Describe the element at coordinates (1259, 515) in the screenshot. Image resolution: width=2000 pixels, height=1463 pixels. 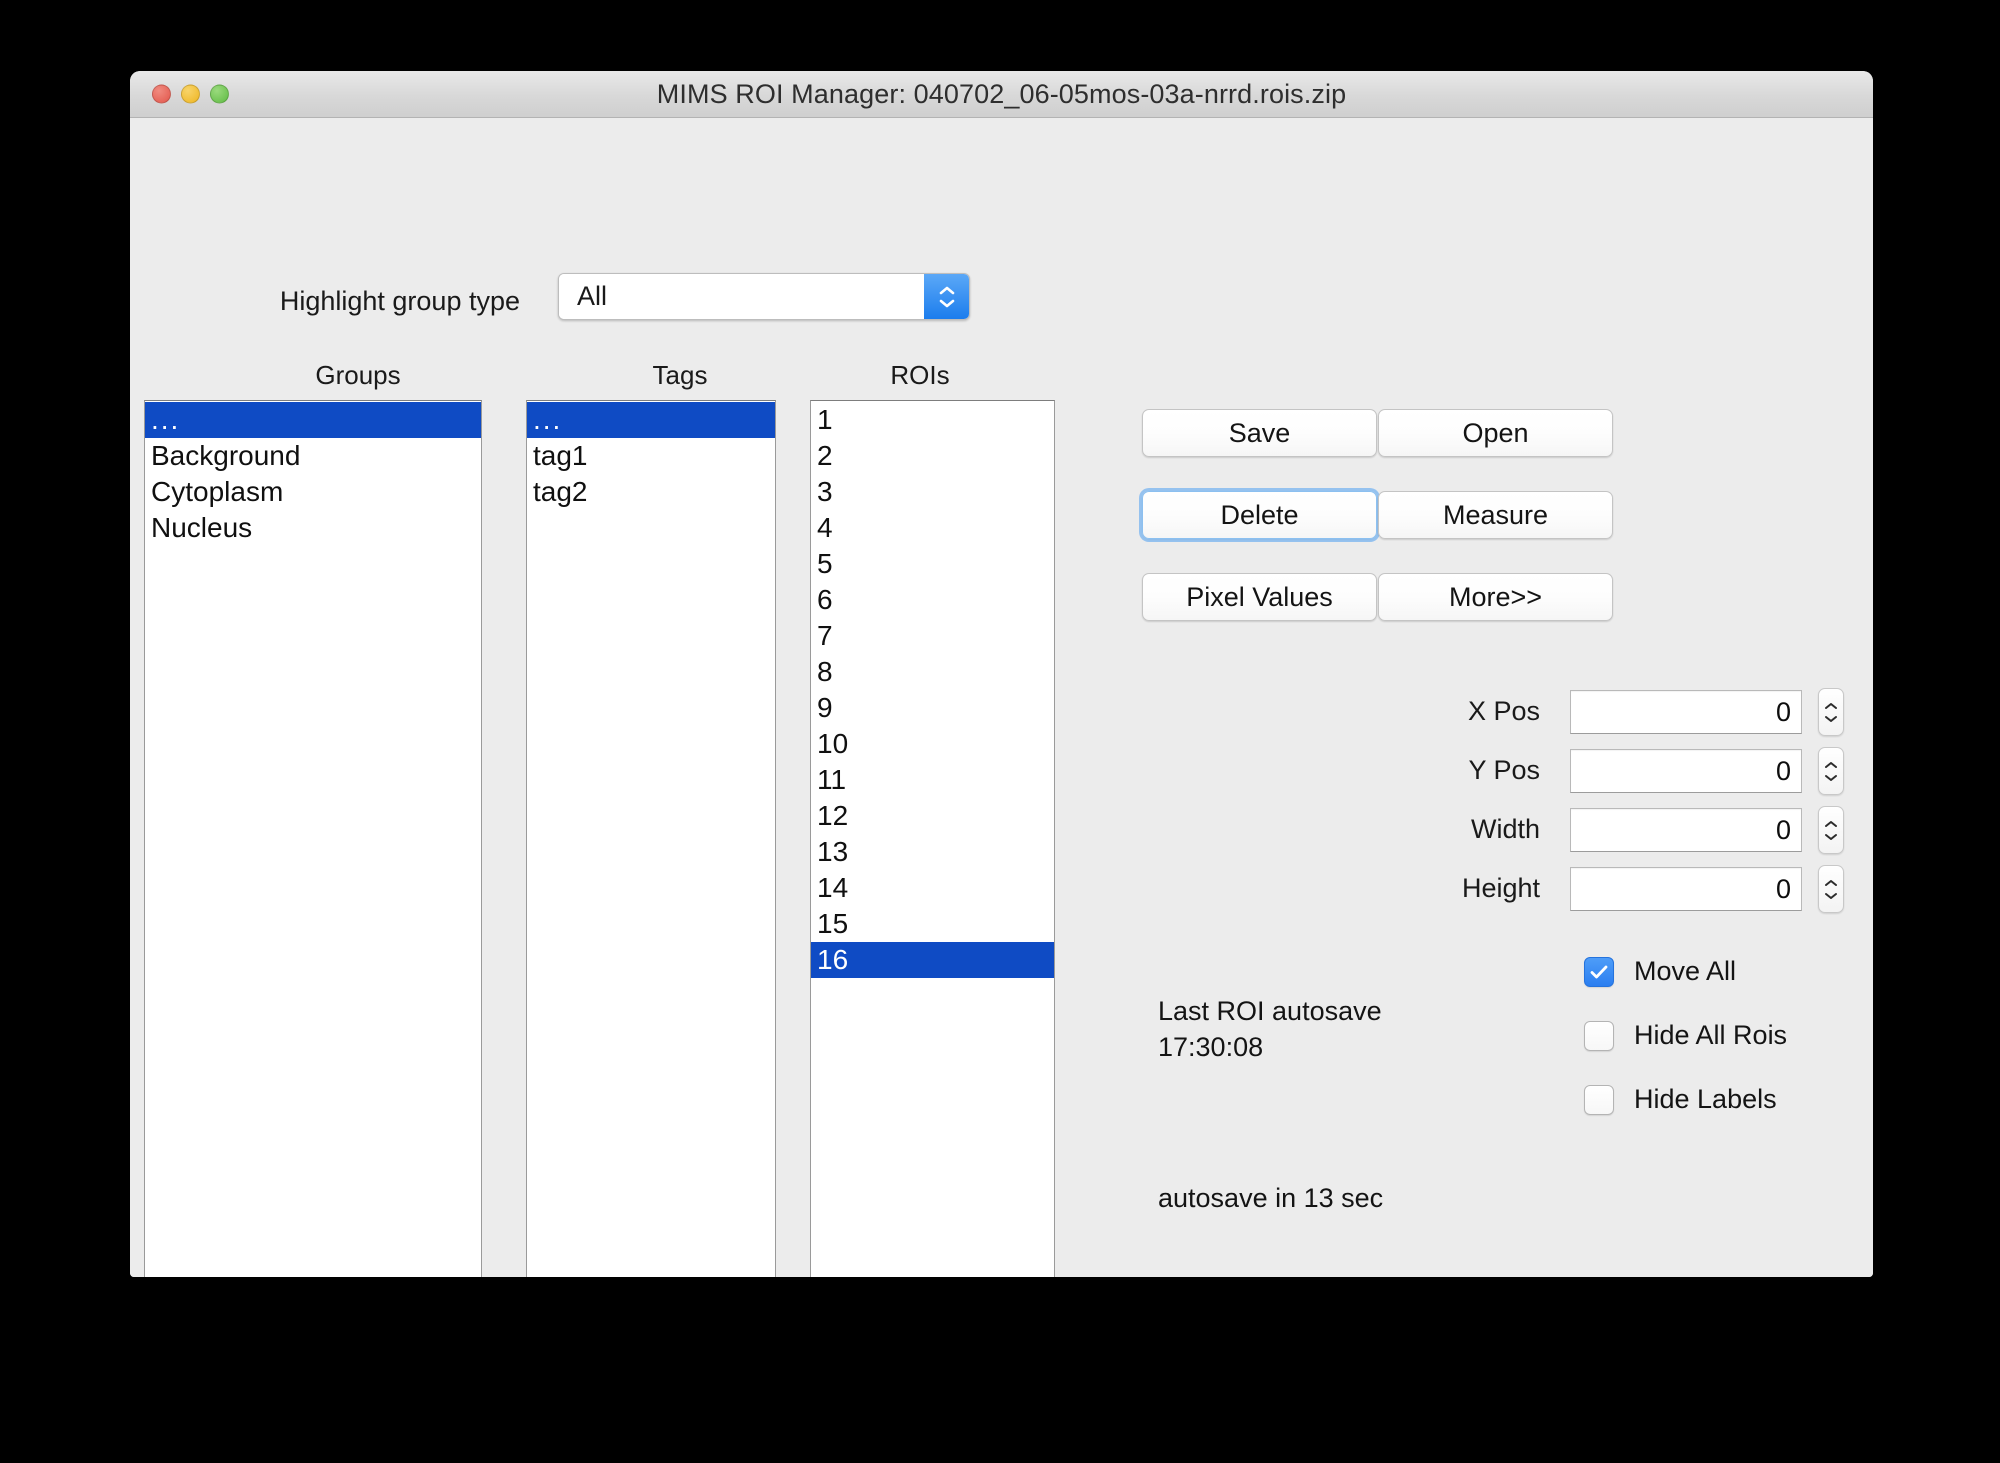
I see `delete-button: Delete` at that location.